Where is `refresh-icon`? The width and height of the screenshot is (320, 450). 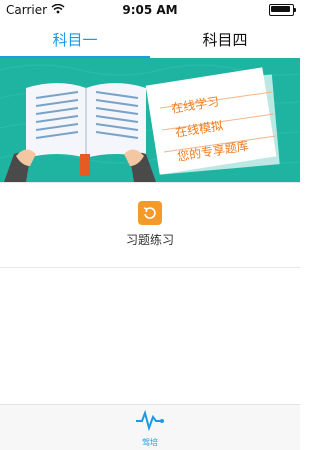 refresh-icon is located at coordinates (150, 213).